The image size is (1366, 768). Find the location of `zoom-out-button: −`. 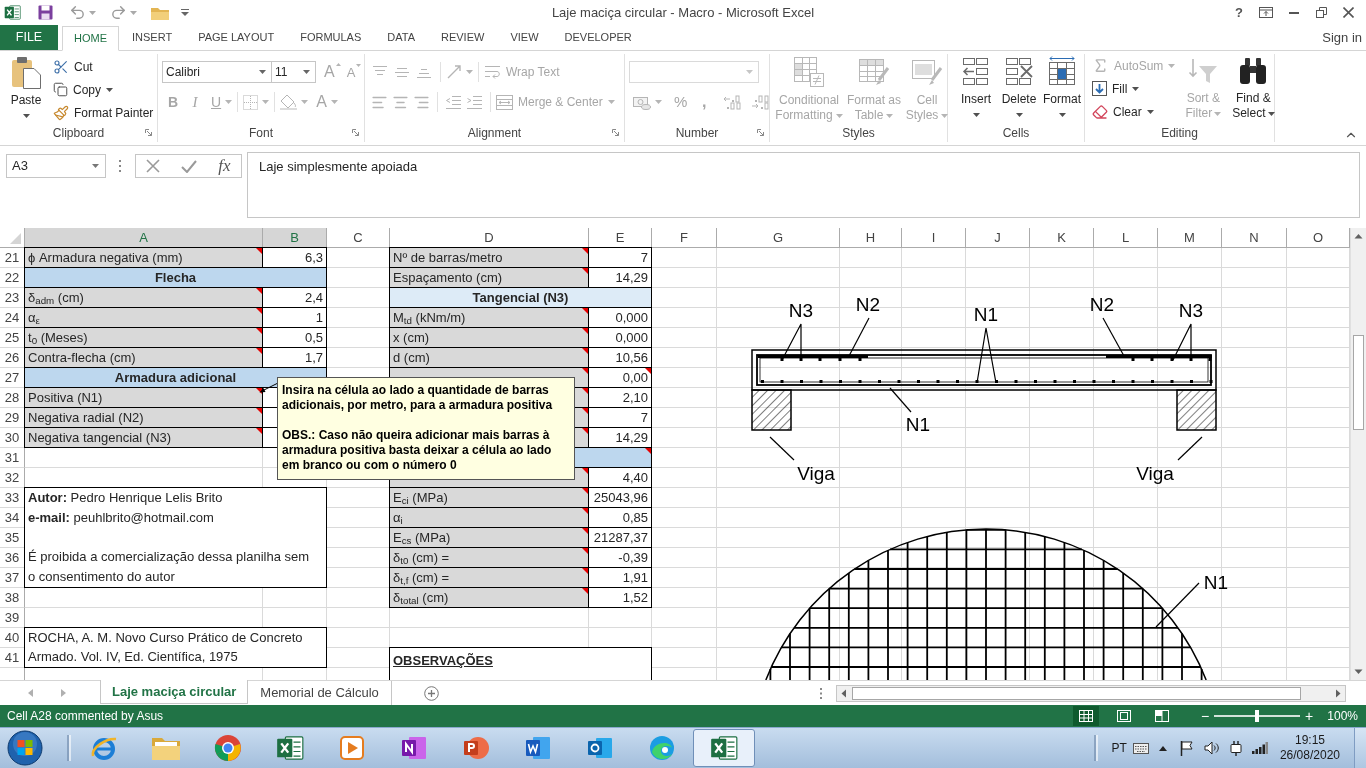

zoom-out-button: − is located at coordinates (1205, 716).